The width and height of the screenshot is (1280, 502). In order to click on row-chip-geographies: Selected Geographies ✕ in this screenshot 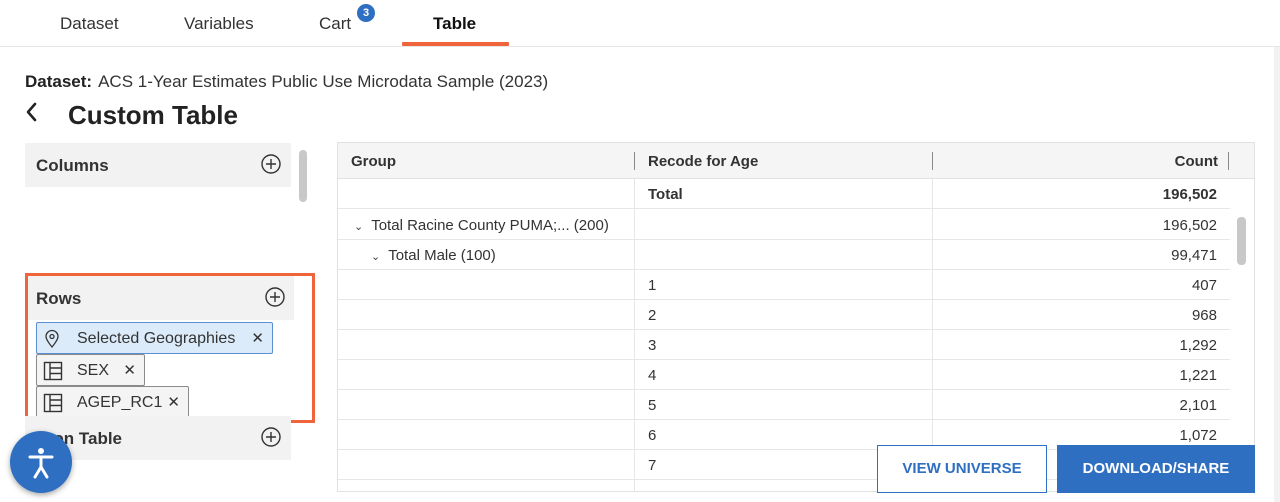, I will do `click(154, 338)`.